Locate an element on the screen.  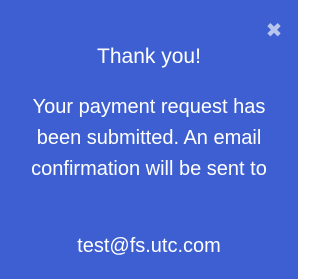
confirmation-email: test@fs.utc.com is located at coordinates (149, 246).